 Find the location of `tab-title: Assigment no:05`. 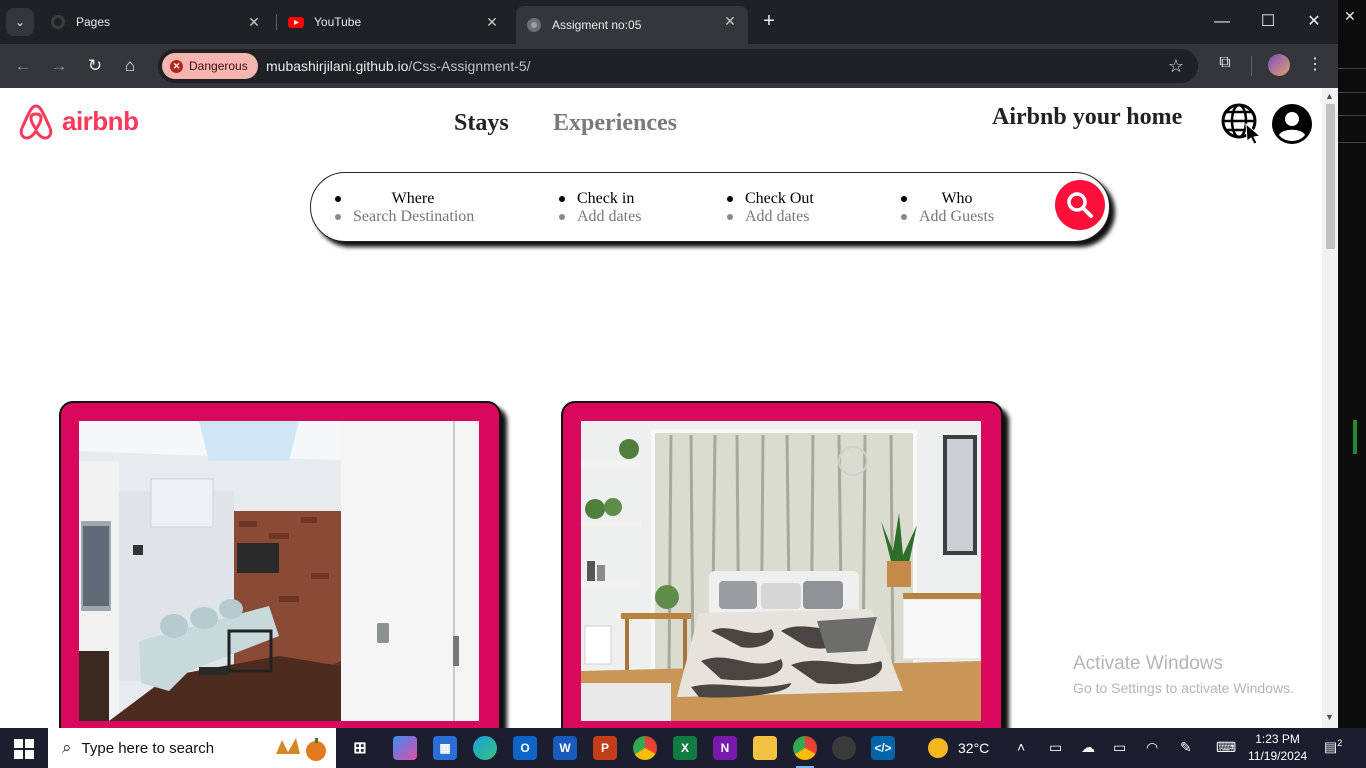

tab-title: Assigment no:05 is located at coordinates (597, 25).